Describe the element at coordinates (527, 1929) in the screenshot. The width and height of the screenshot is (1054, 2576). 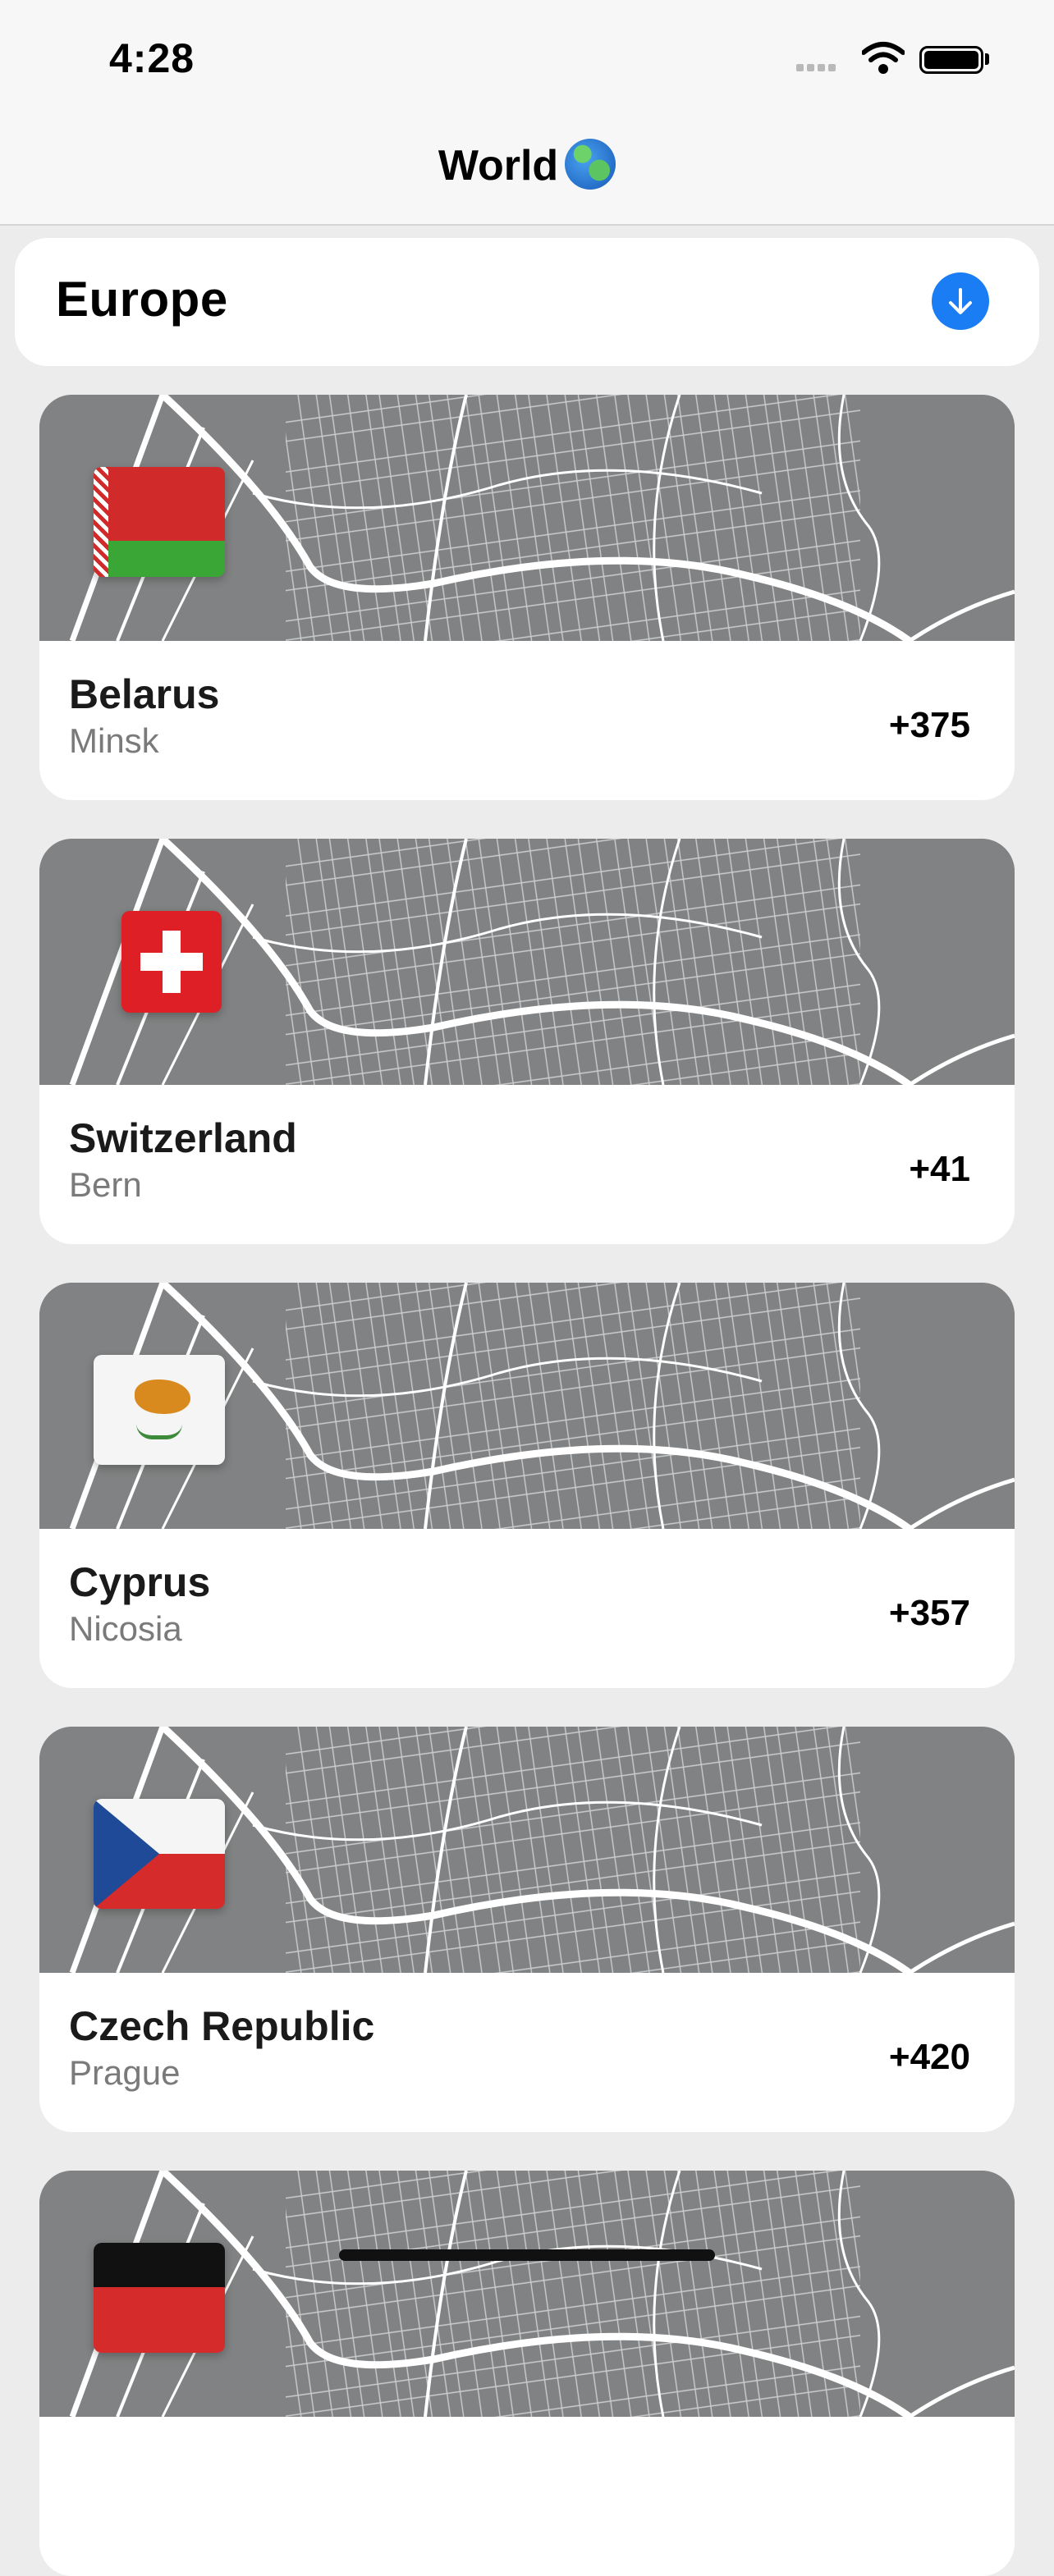
I see `country-card: Czech Republic Prague +420` at that location.